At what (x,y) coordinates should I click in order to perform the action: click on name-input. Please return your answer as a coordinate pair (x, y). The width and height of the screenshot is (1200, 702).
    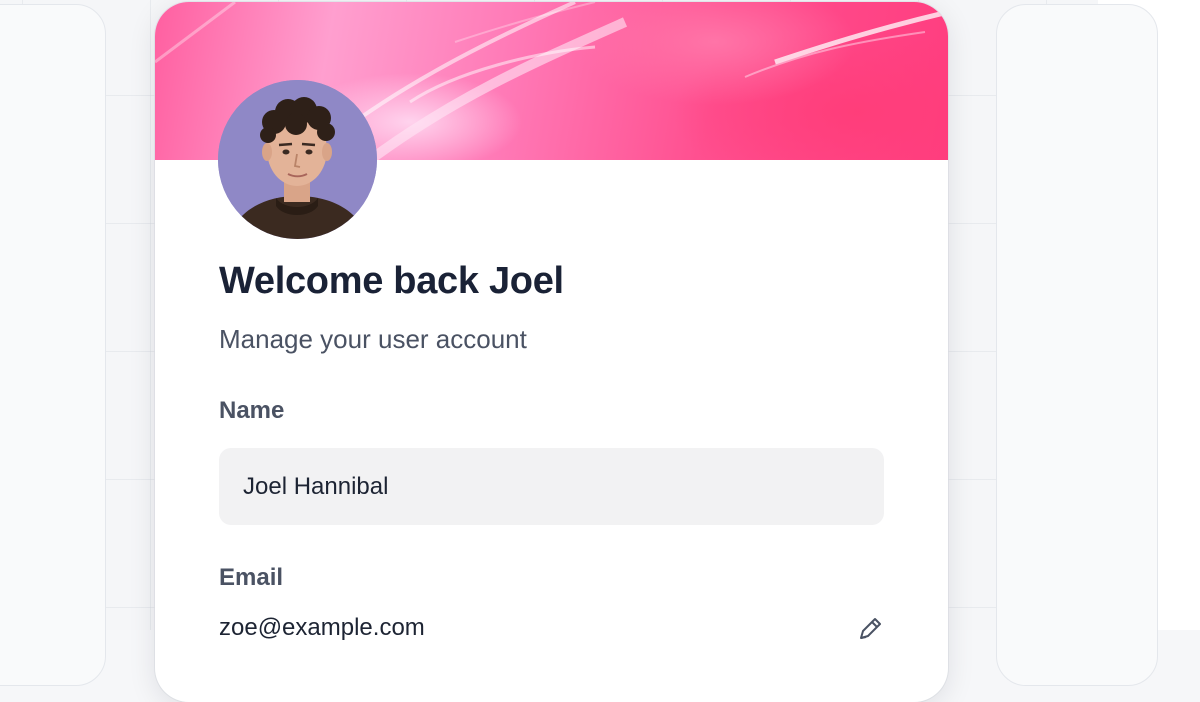
    Looking at the image, I should click on (551, 486).